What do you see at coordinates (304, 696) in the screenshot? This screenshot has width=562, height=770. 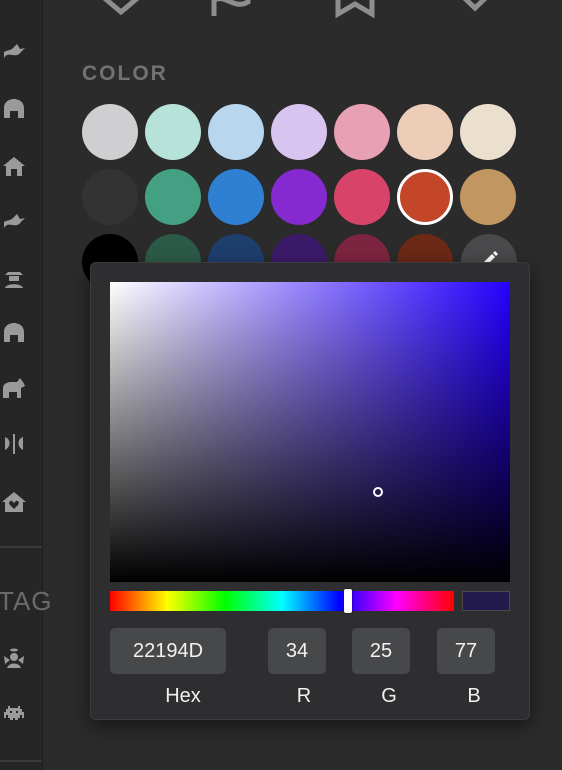 I see `red-label: R` at bounding box center [304, 696].